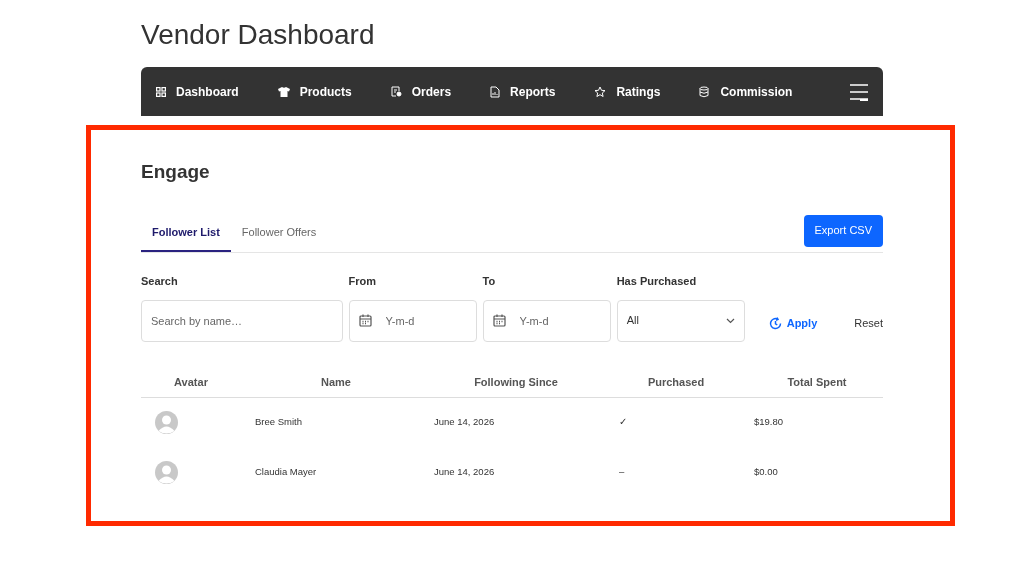 The height and width of the screenshot is (577, 1024). I want to click on nav-item: Products, so click(314, 91).